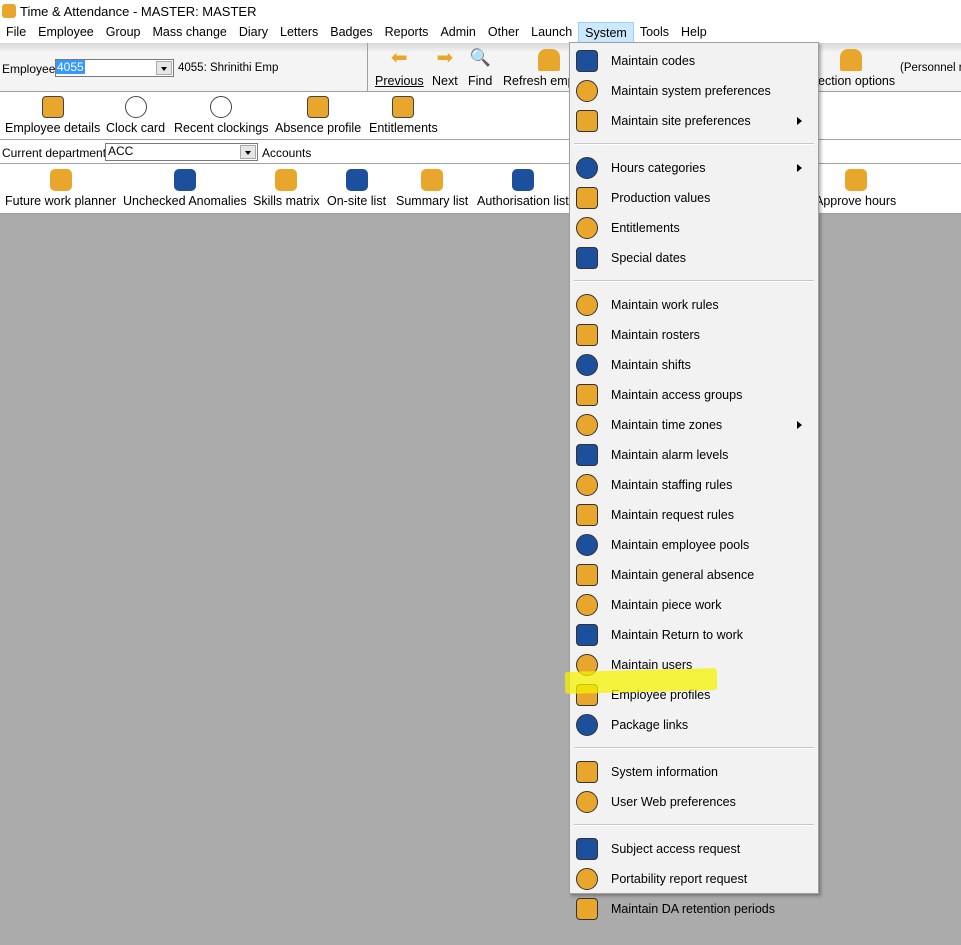 The width and height of the screenshot is (961, 945). Describe the element at coordinates (587, 121) in the screenshot. I see `maintain-site-preferences-icon` at that location.